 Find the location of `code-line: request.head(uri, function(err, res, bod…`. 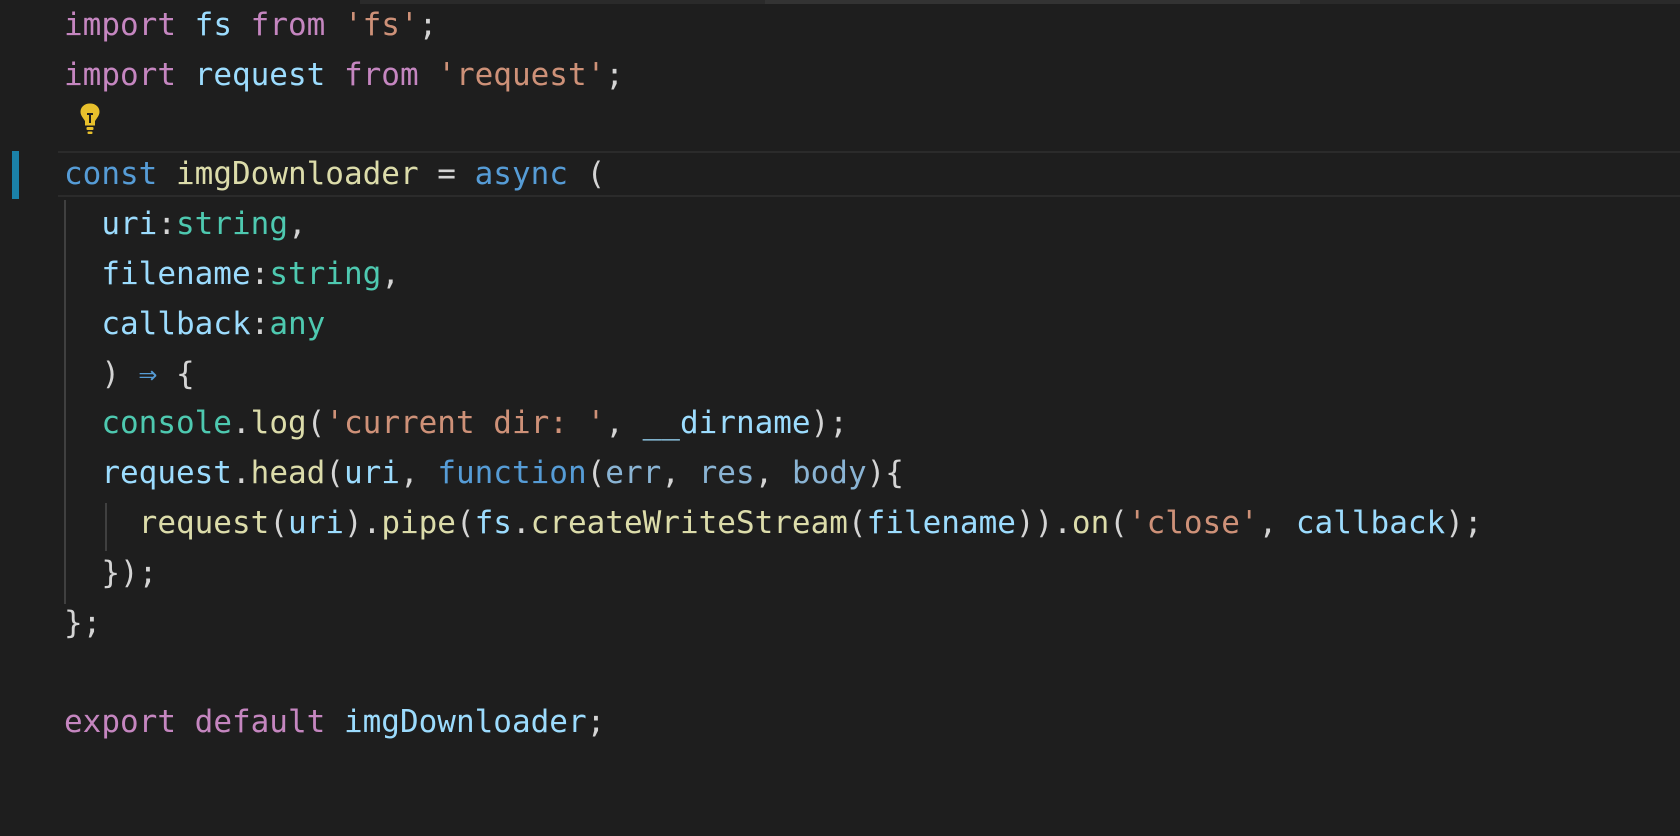

code-line: request.head(uri, function(err, res, bod… is located at coordinates (484, 473).